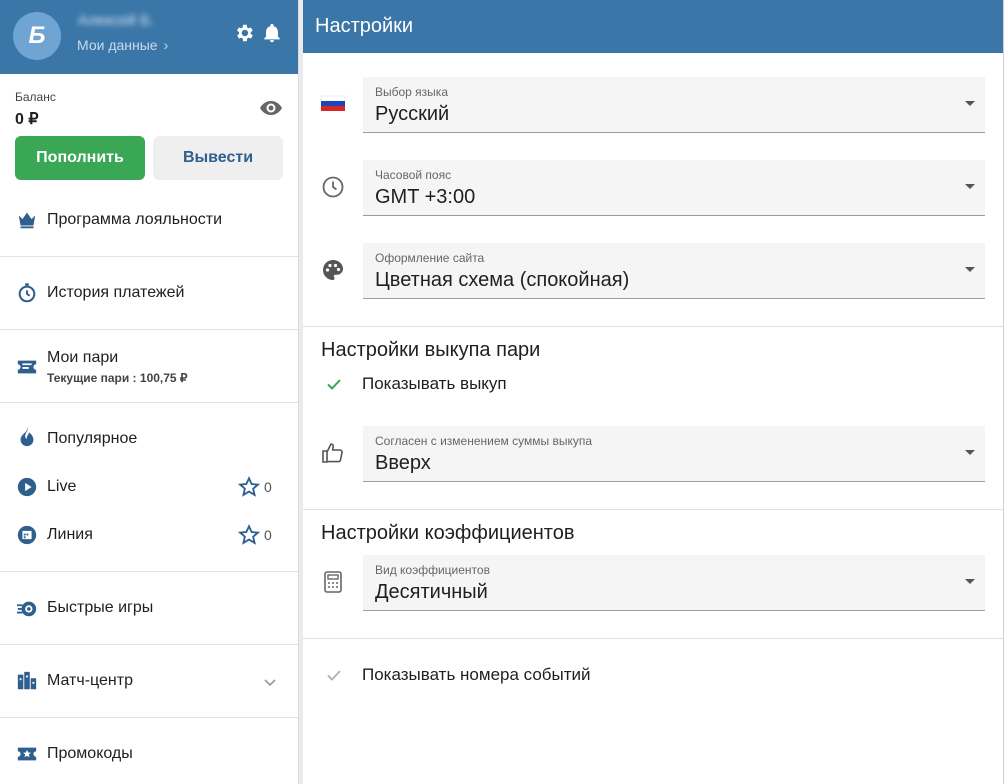  I want to click on my-data-label: Мои данные, so click(117, 45).